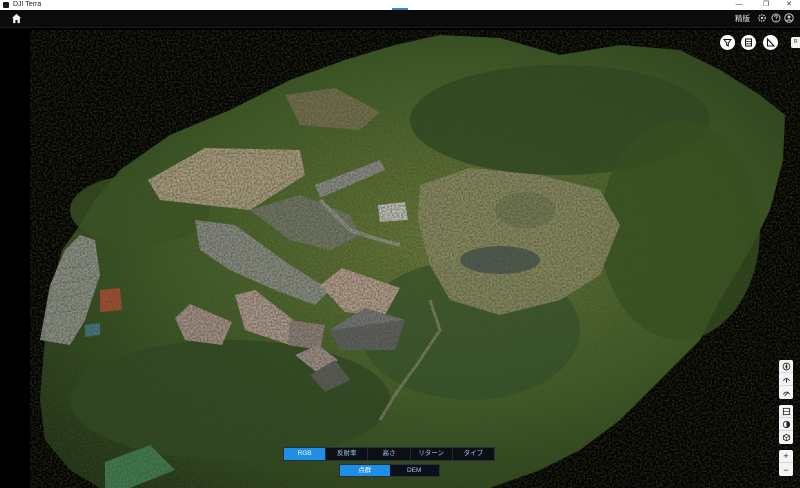 The width and height of the screenshot is (800, 488). I want to click on tab-rgb: RGB, so click(305, 454).